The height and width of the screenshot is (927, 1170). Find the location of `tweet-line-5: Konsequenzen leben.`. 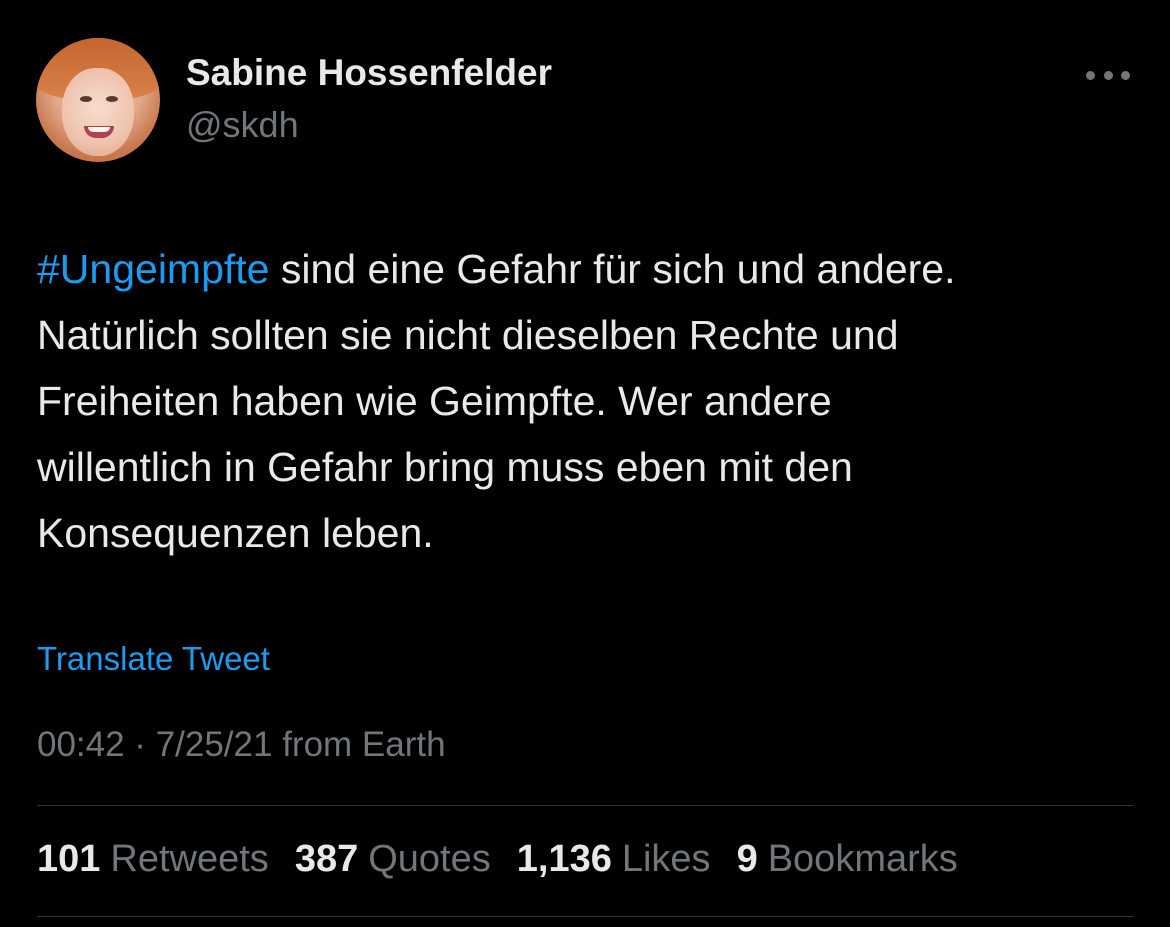

tweet-line-5: Konsequenzen leben. is located at coordinates (235, 533).